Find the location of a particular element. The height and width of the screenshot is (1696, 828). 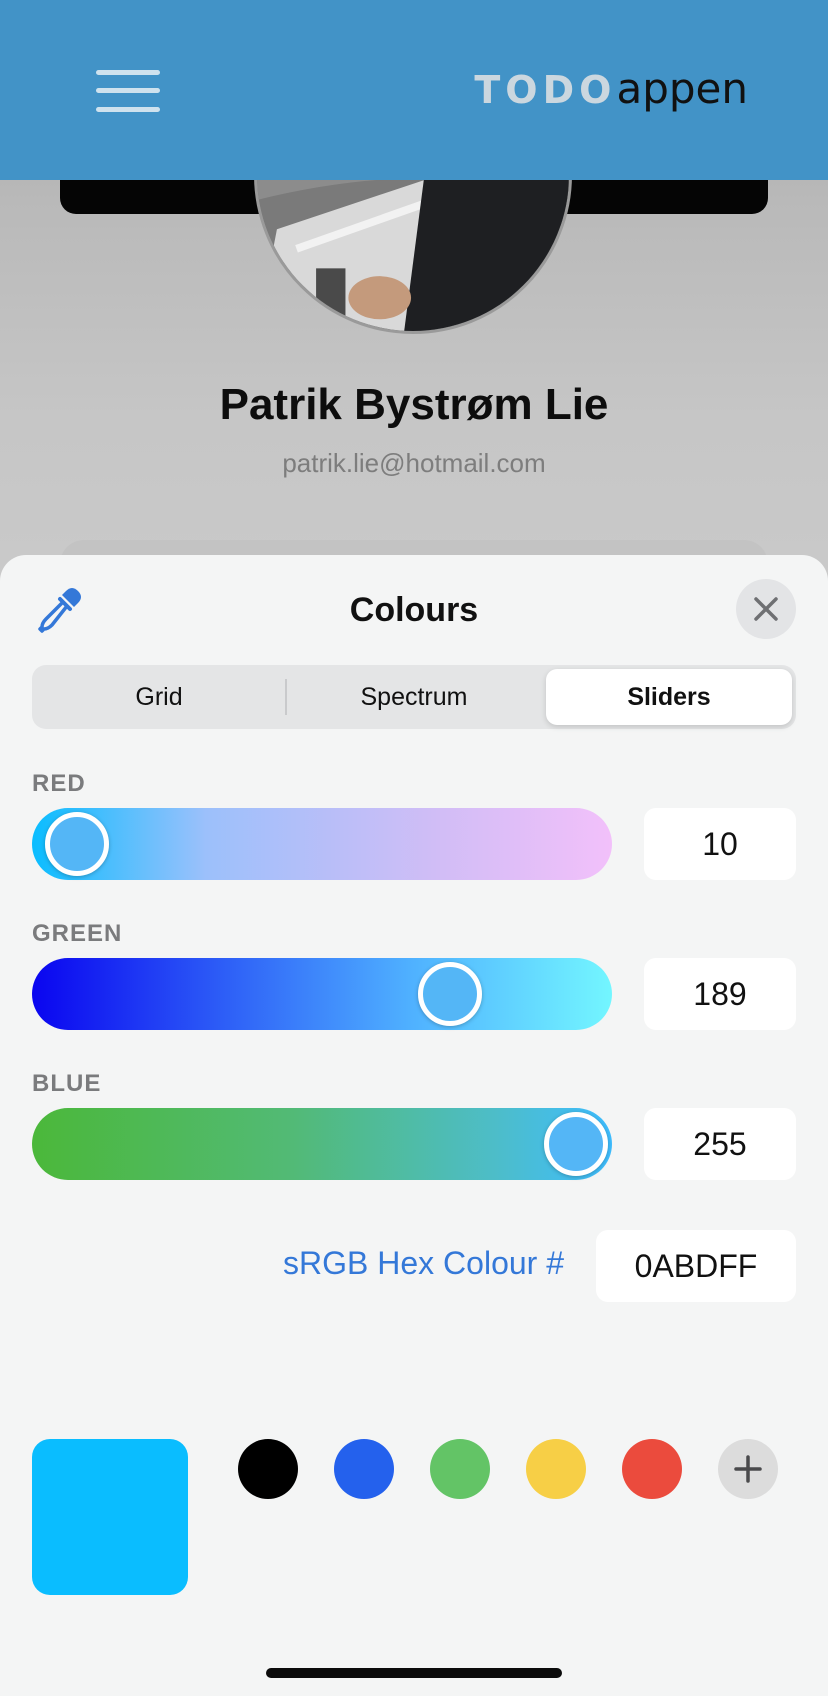

preset-green is located at coordinates (460, 1469).